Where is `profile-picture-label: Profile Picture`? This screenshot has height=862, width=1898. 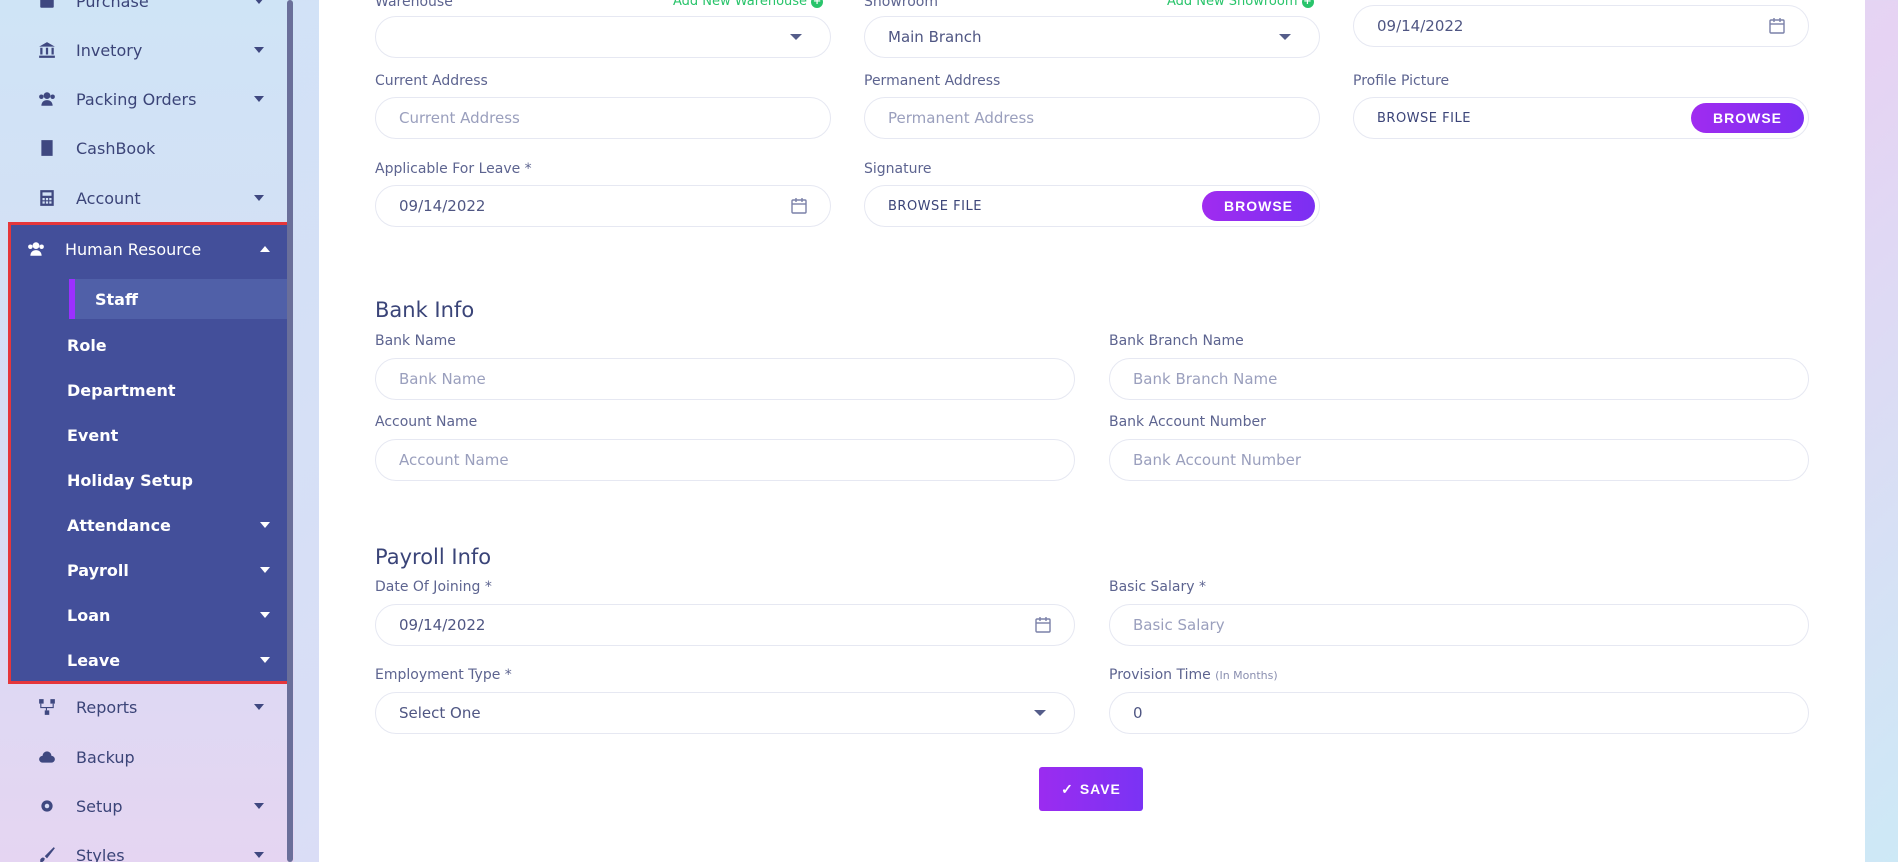
profile-picture-label: Profile Picture is located at coordinates (1401, 81).